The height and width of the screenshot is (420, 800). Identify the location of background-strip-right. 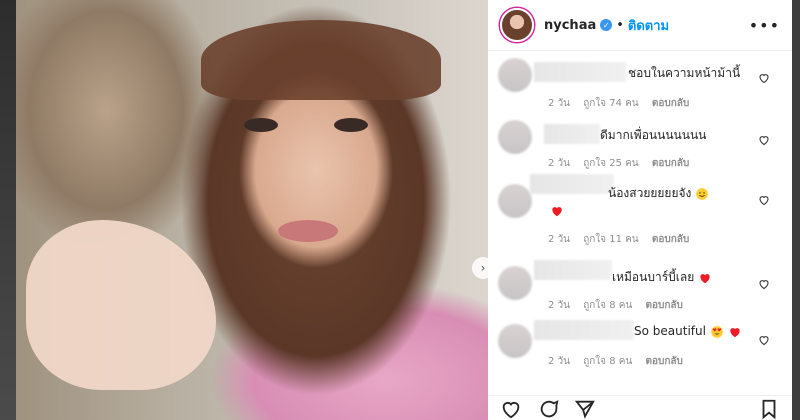
(796, 210).